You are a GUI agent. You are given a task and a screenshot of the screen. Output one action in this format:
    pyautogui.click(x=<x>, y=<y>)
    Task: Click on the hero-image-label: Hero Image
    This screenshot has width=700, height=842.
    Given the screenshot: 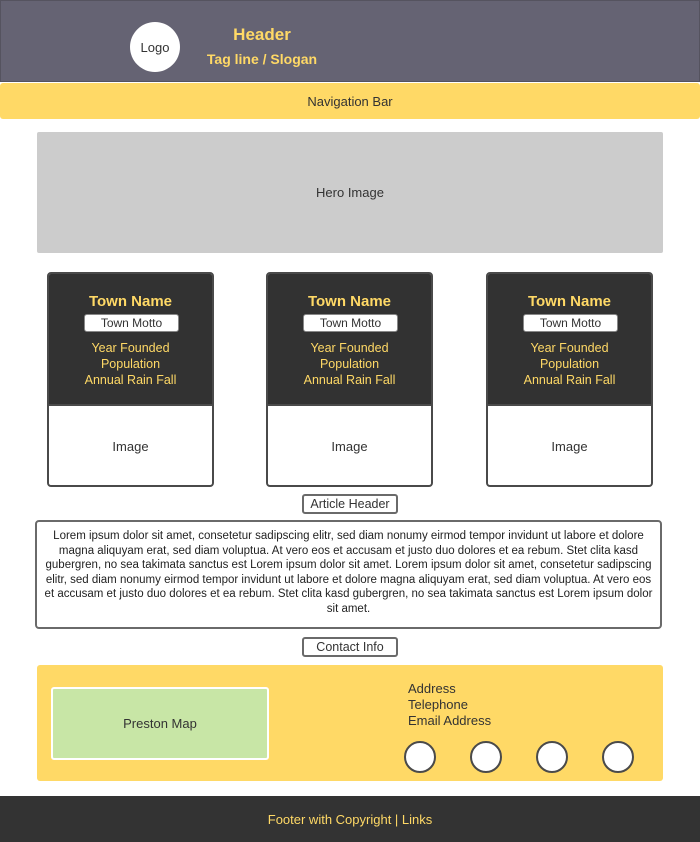 What is the action you would take?
    pyautogui.click(x=350, y=192)
    